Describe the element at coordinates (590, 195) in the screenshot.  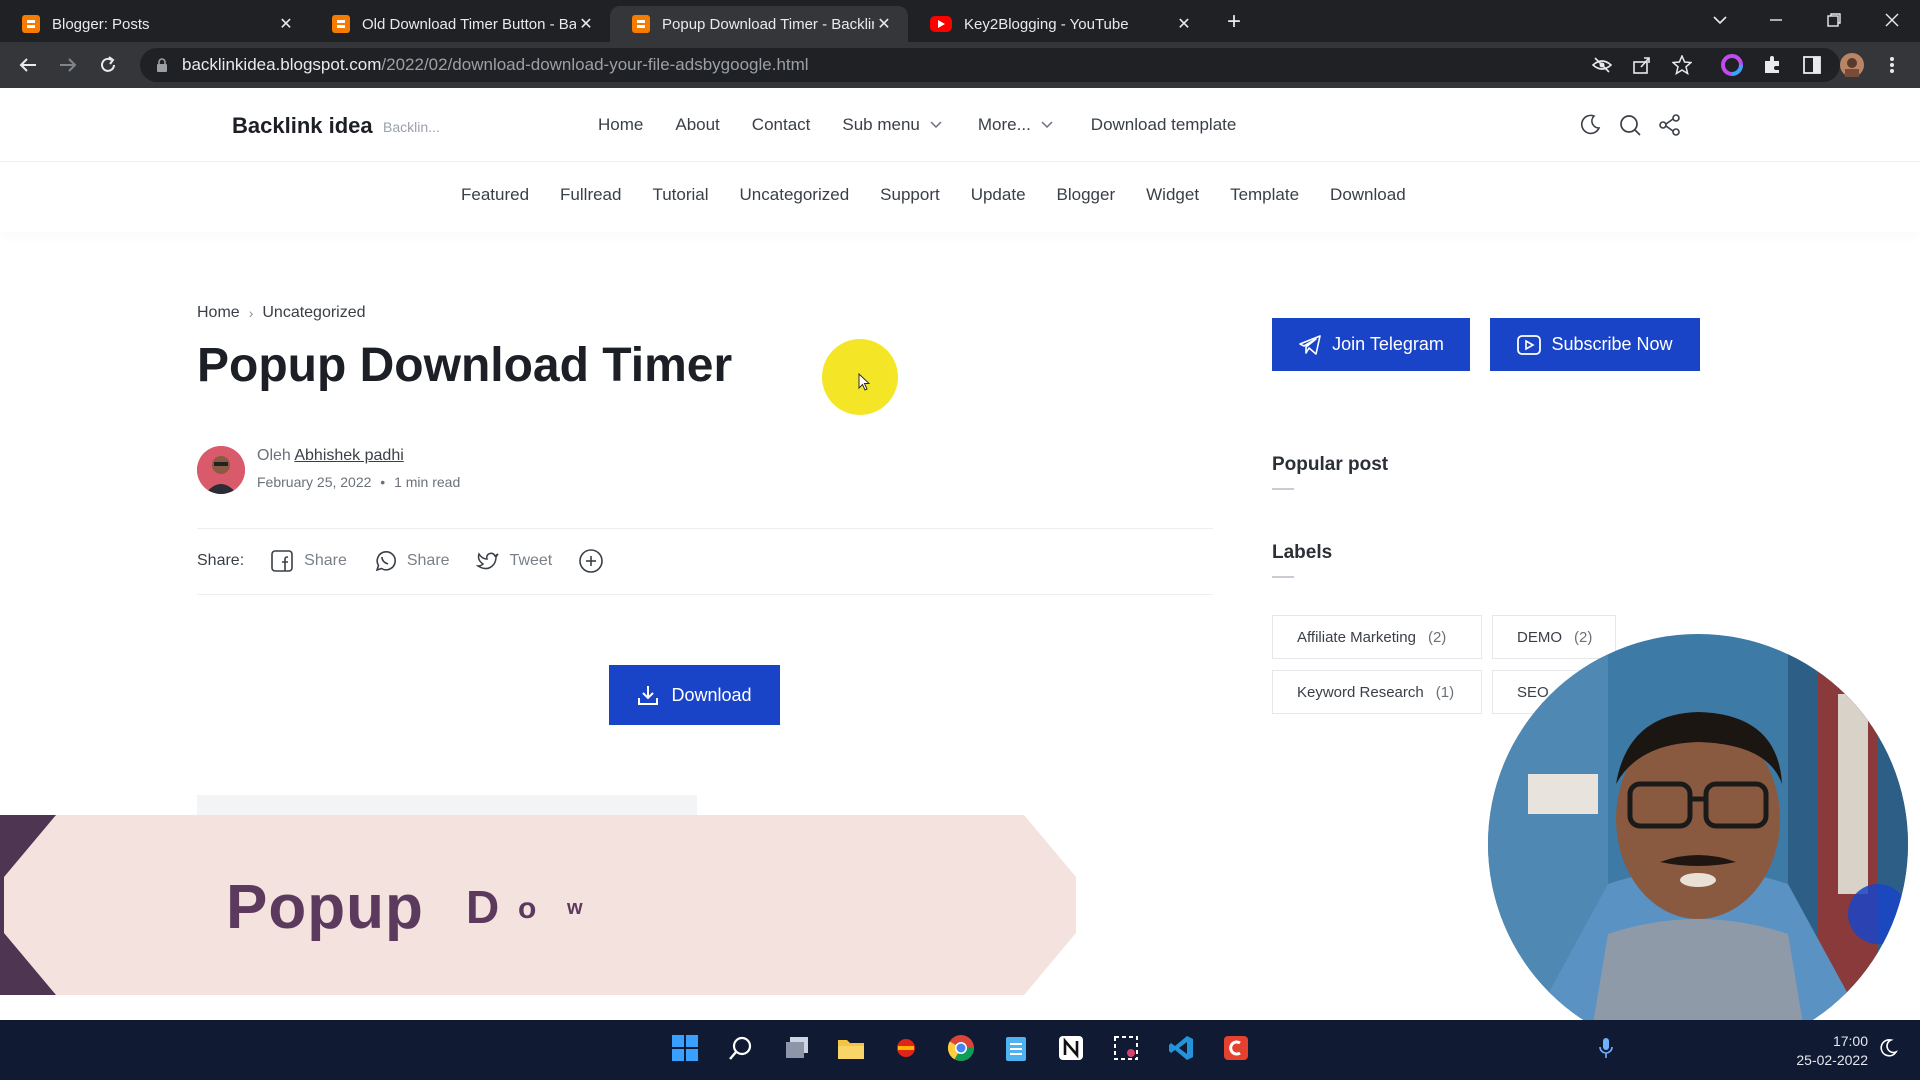
I see `subnav-item-fullread: Fullread` at that location.